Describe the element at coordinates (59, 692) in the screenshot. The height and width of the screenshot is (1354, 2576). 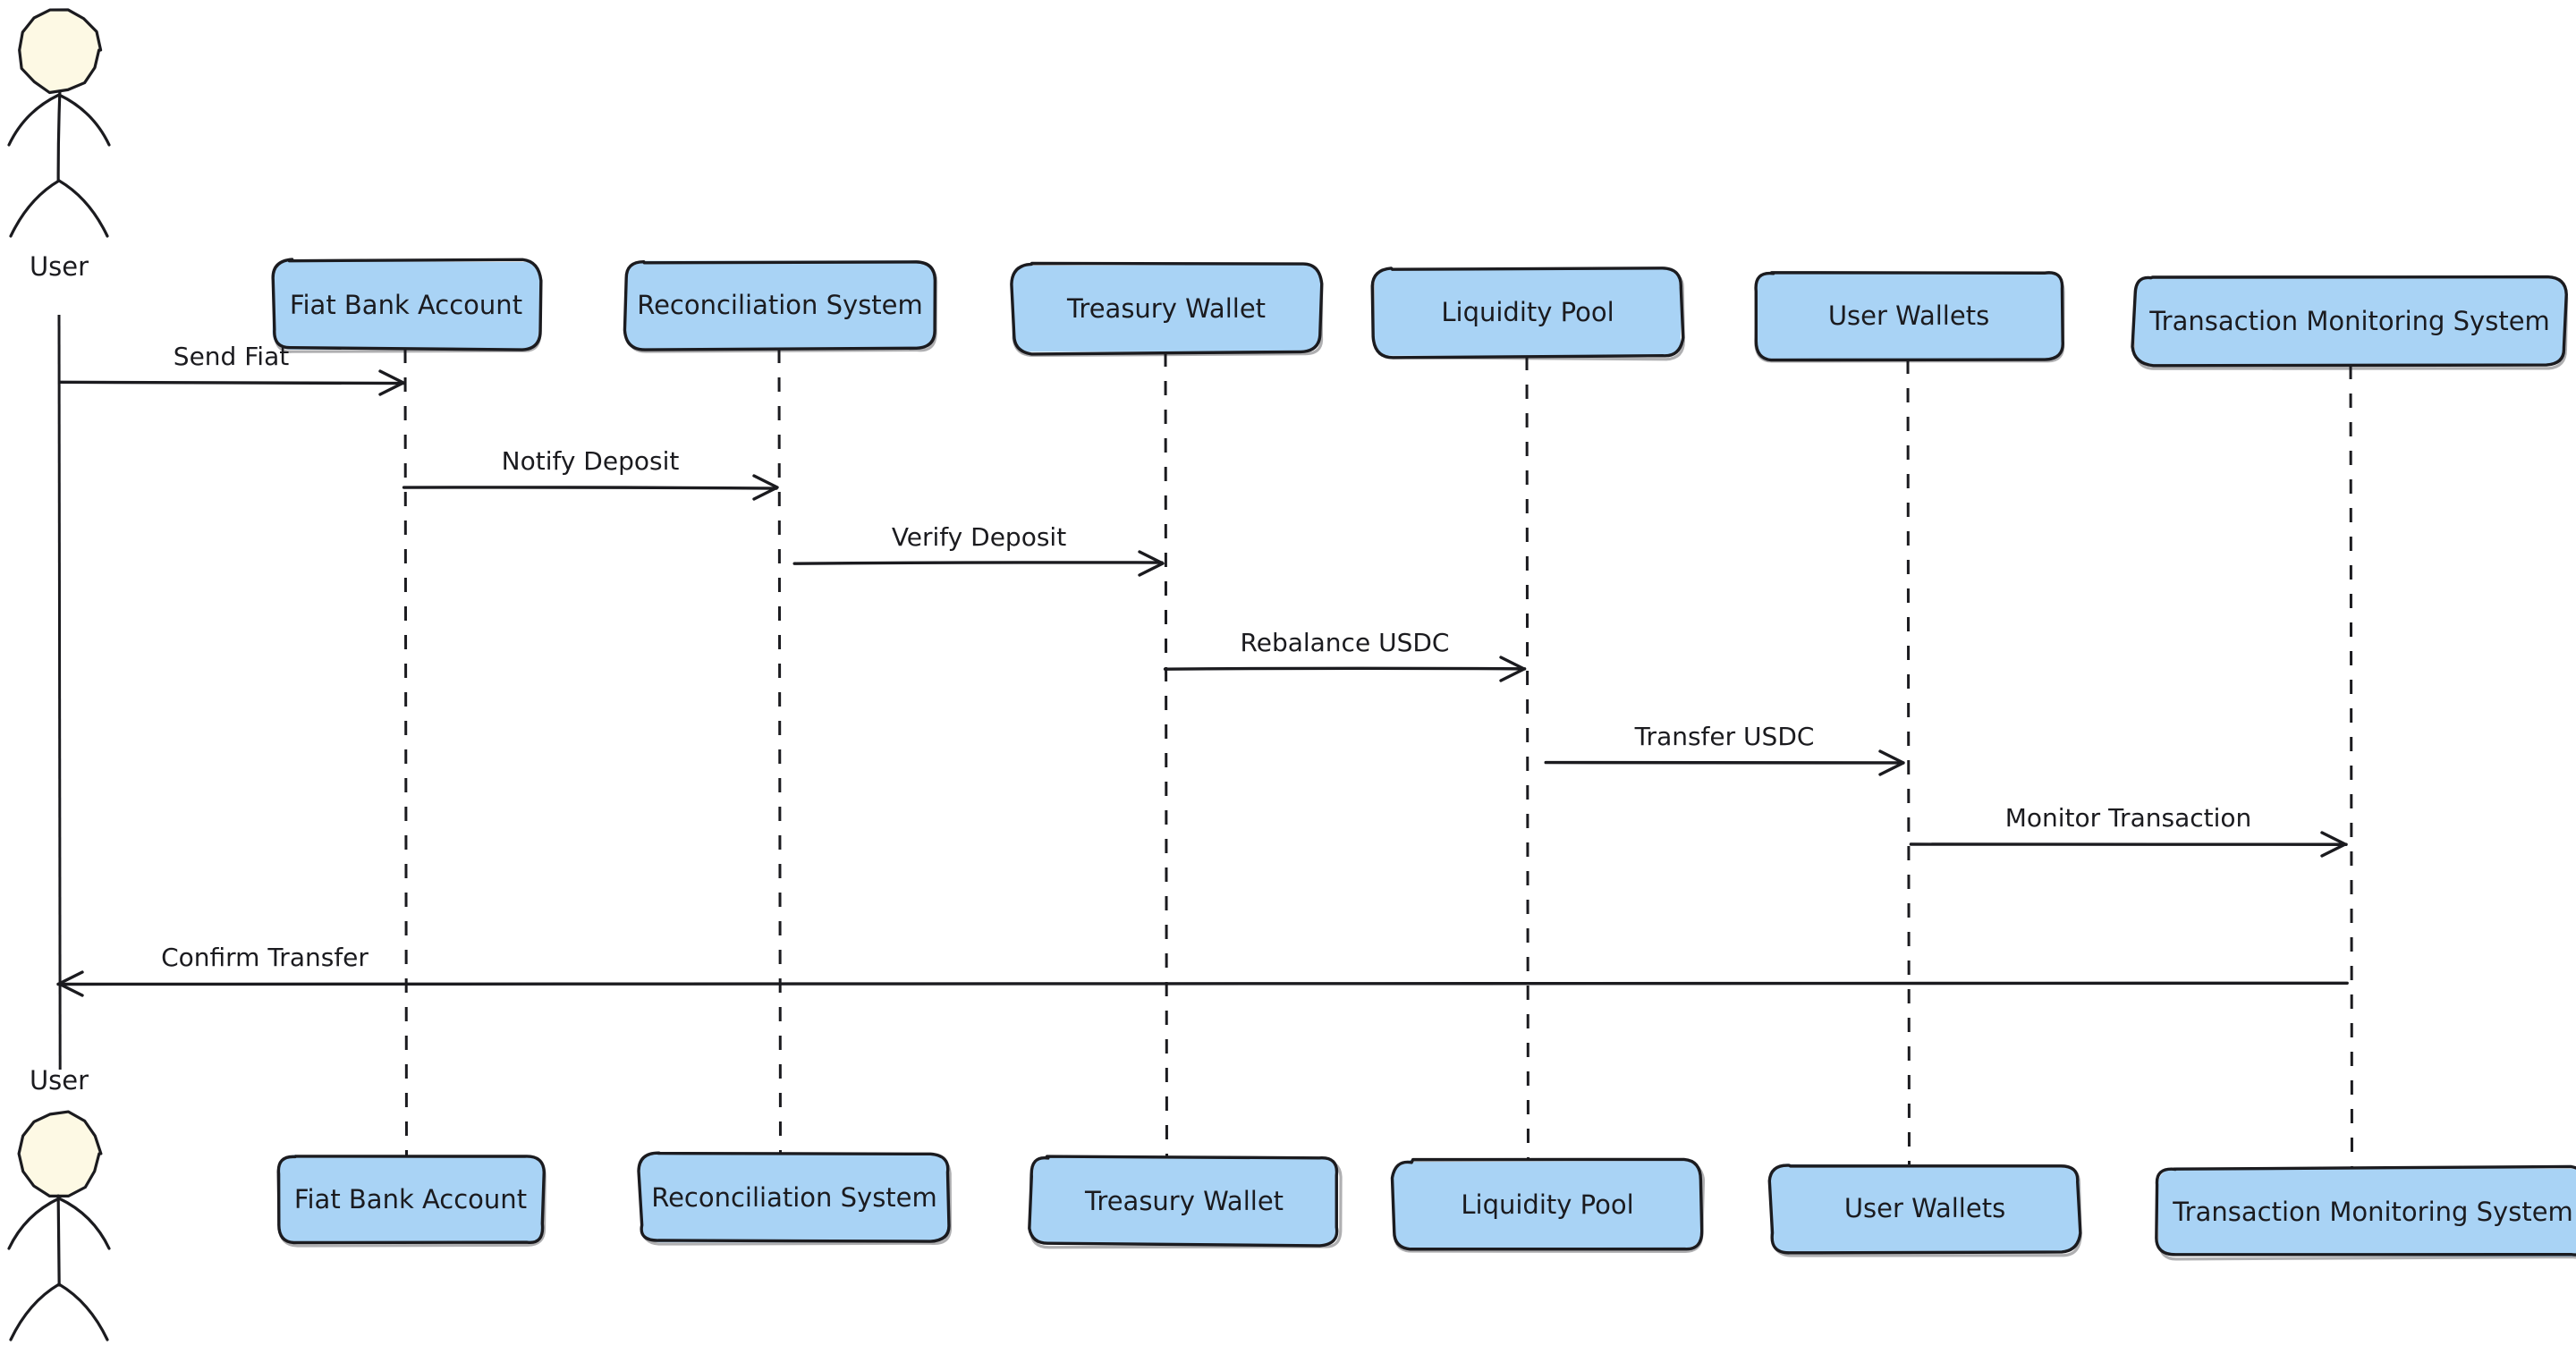
I see `lifeline-user` at that location.